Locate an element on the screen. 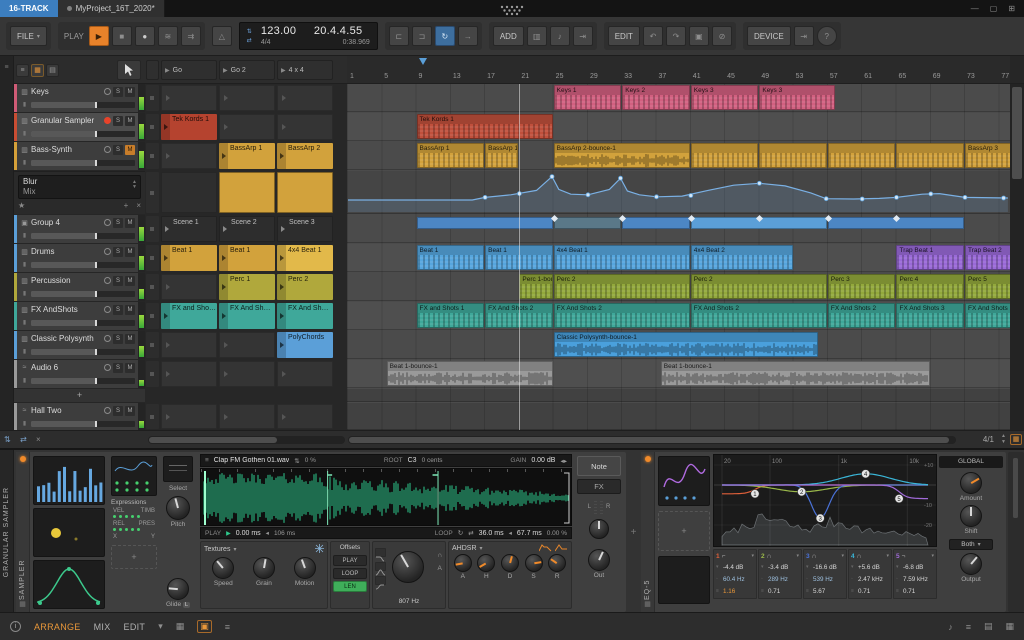 Image resolution: width=1024 pixels, height=640 pixels. scene-go-2: ▶ Go 2 is located at coordinates (247, 70).